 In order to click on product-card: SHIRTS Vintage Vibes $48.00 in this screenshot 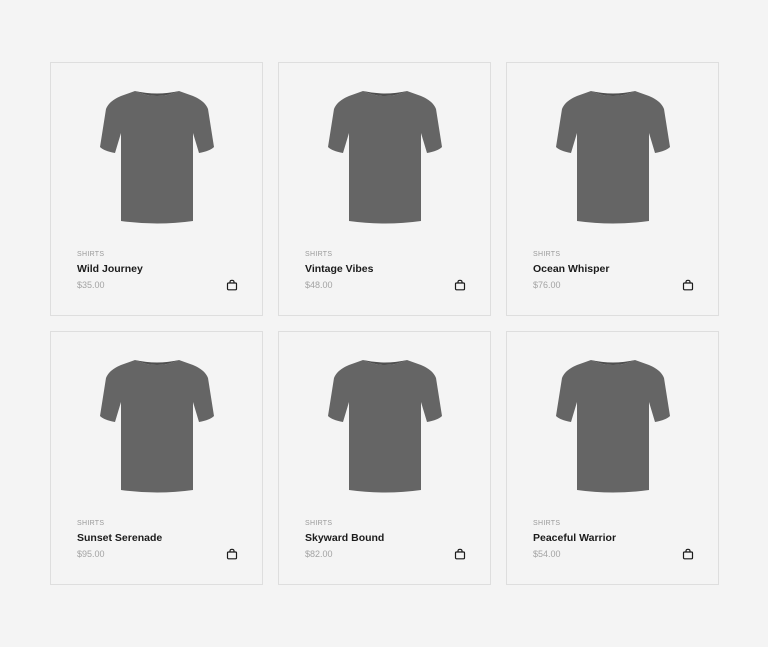, I will do `click(384, 189)`.